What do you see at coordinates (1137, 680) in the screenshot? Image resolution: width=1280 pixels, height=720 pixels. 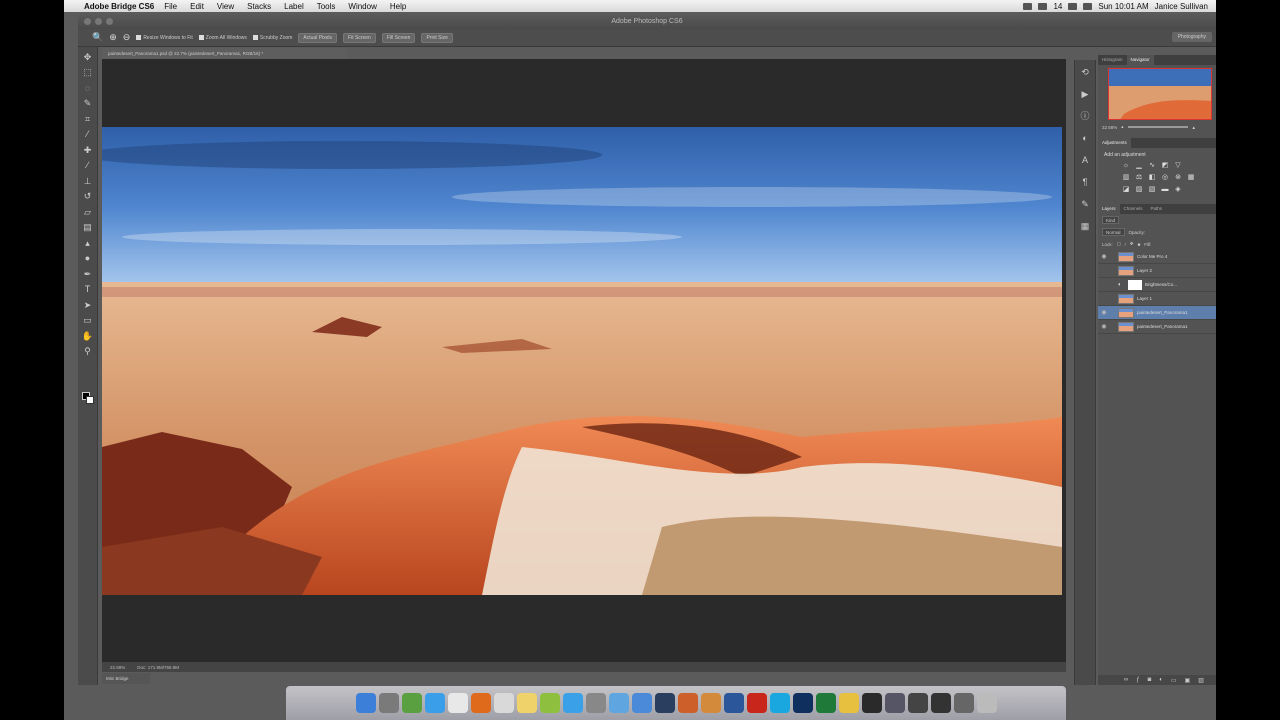 I see `fx-icon: ƒ` at bounding box center [1137, 680].